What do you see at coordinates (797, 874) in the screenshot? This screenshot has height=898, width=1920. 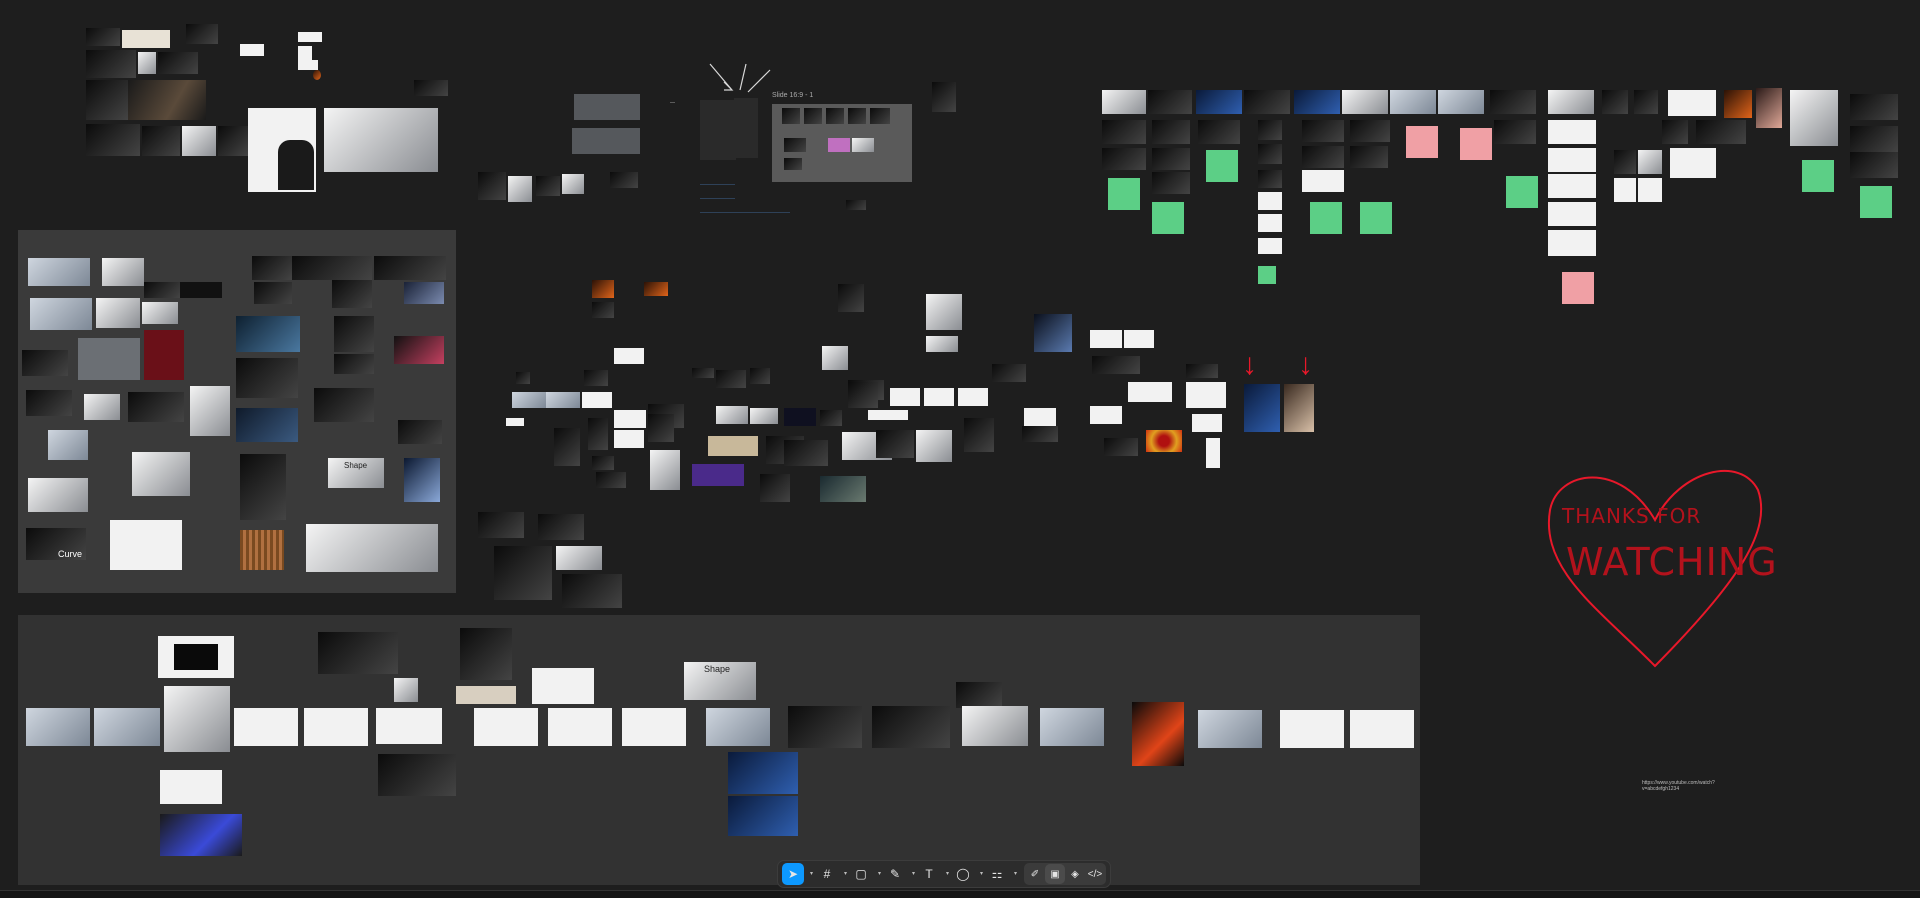 I see `move-tool-button: ➤ ▾` at bounding box center [797, 874].